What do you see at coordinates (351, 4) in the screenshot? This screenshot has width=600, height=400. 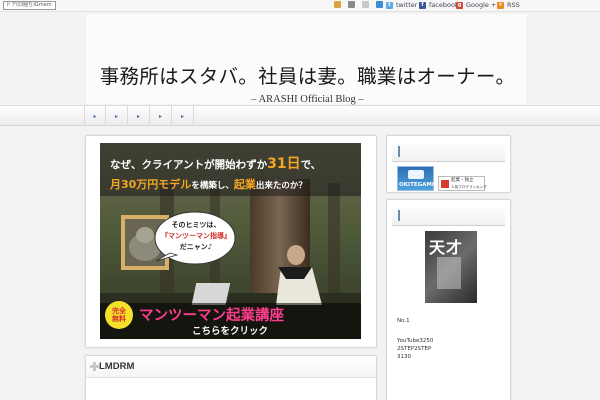 I see `user-icon` at bounding box center [351, 4].